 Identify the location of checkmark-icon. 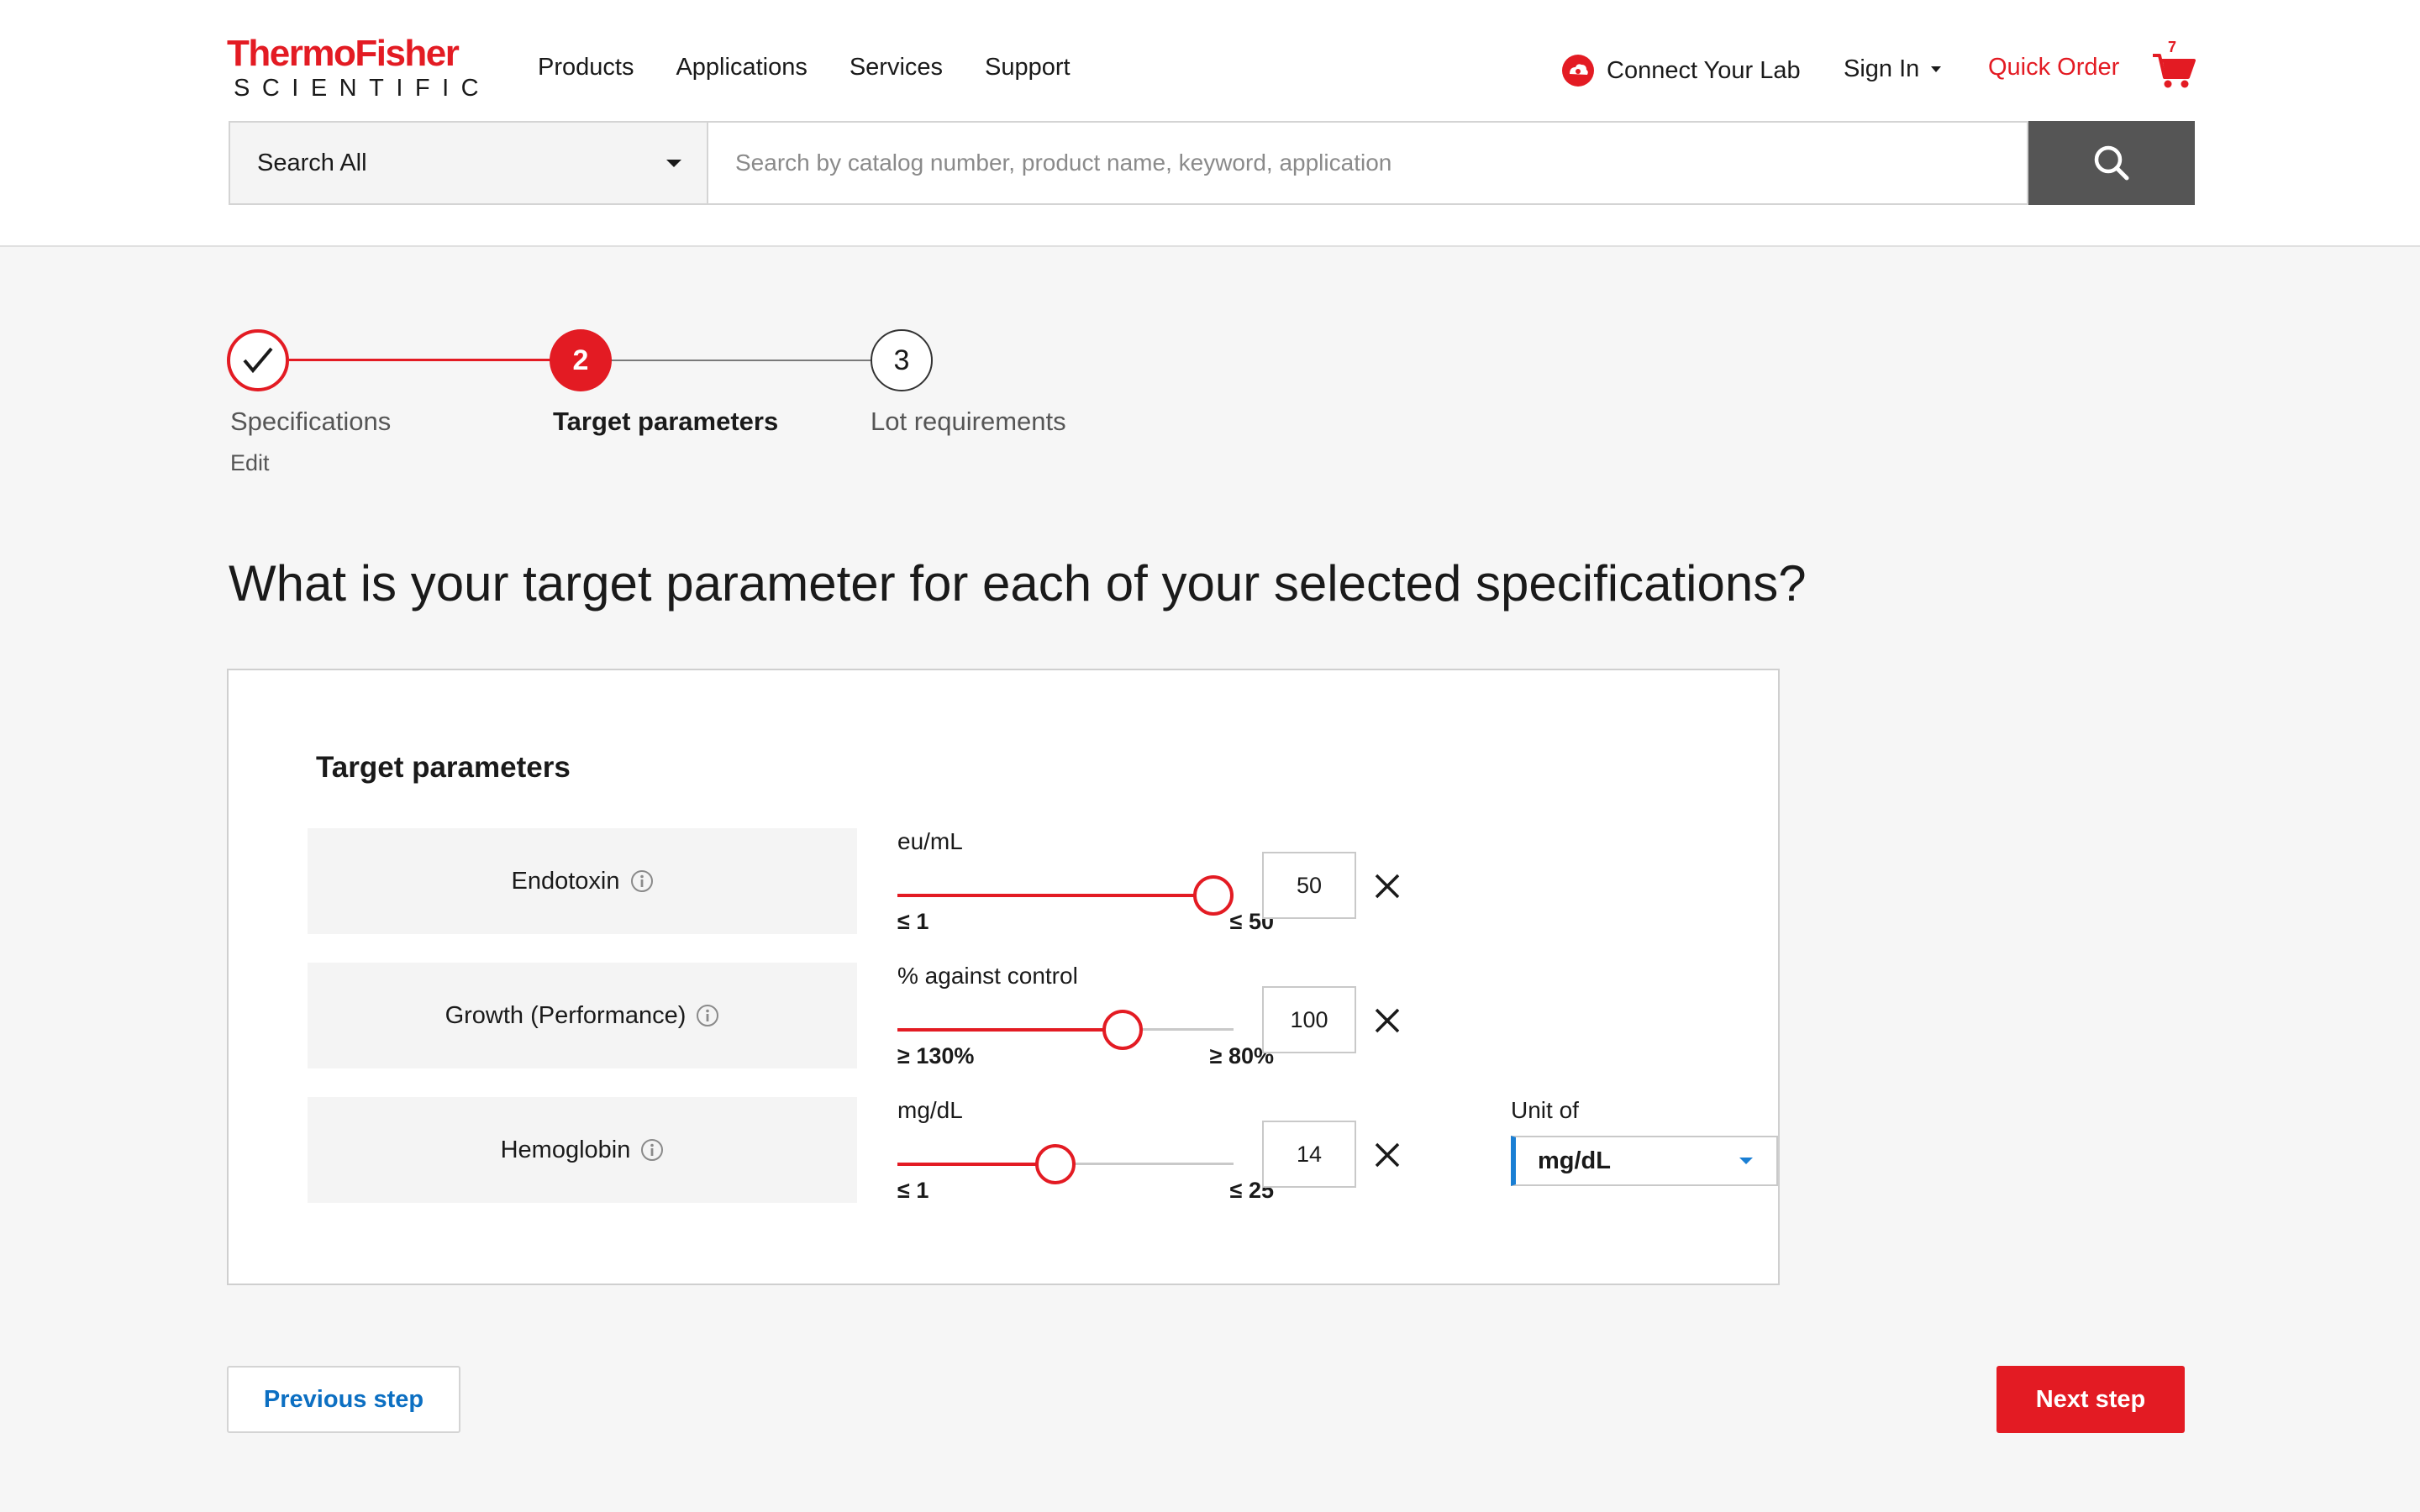
(258, 360).